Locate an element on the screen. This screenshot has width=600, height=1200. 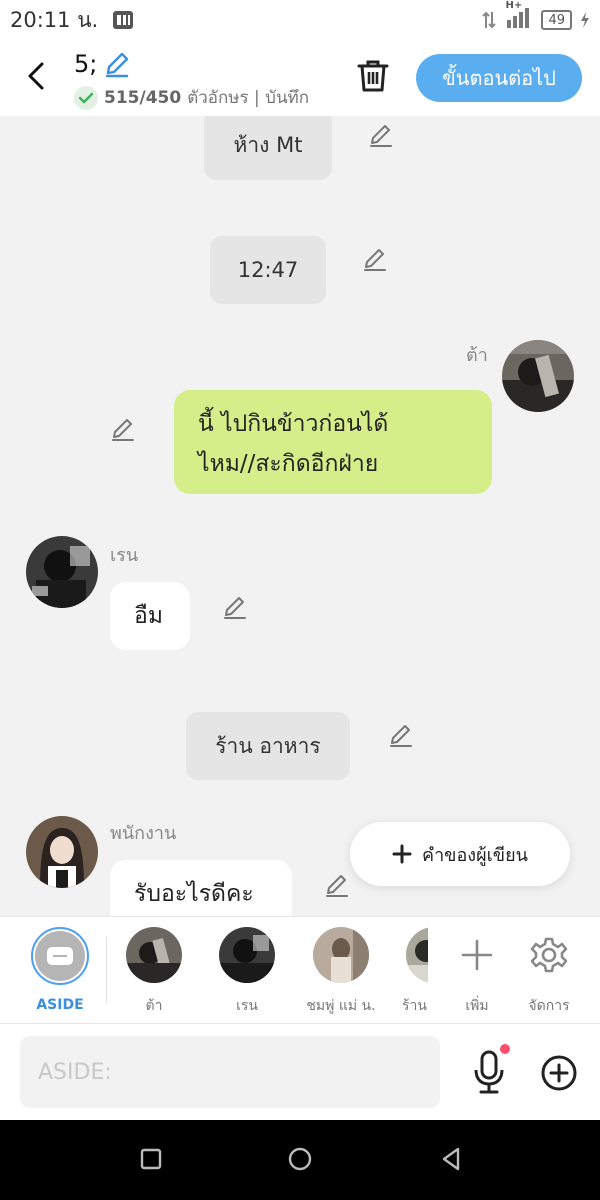
input-bar is located at coordinates (300, 1072).